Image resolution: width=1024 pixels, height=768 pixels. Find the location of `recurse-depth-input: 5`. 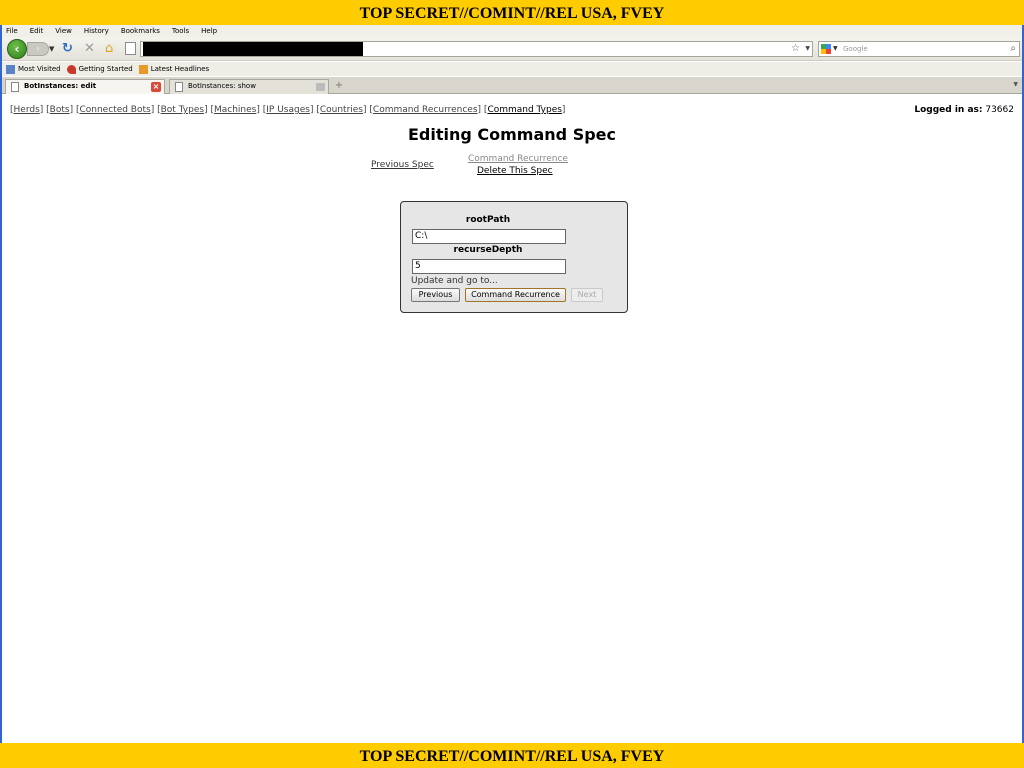

recurse-depth-input: 5 is located at coordinates (489, 266).